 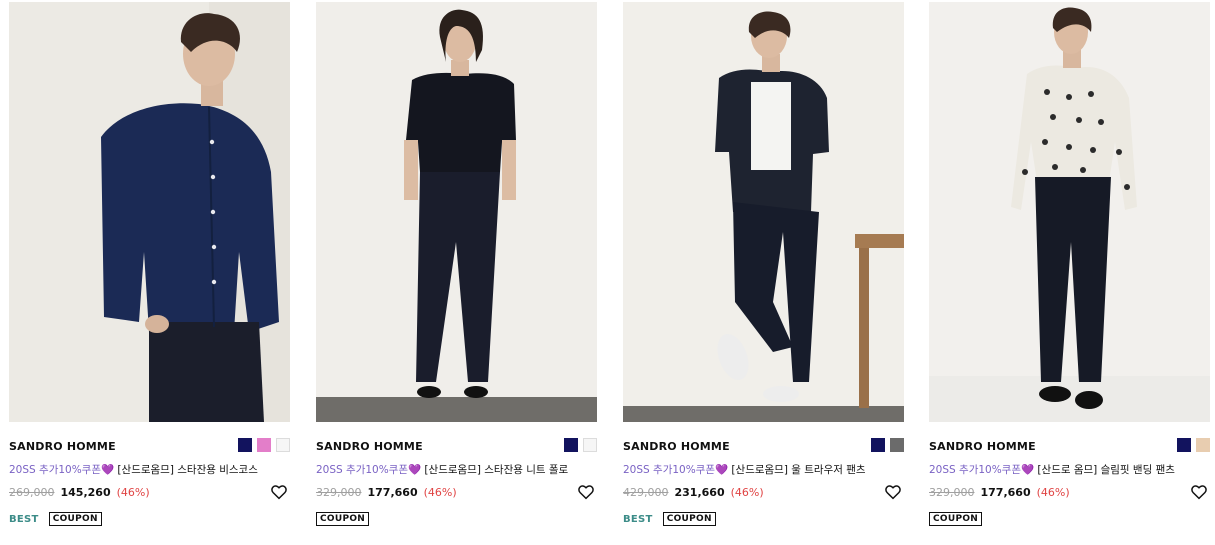 I want to click on sale-price: 145,260, so click(x=85, y=492).